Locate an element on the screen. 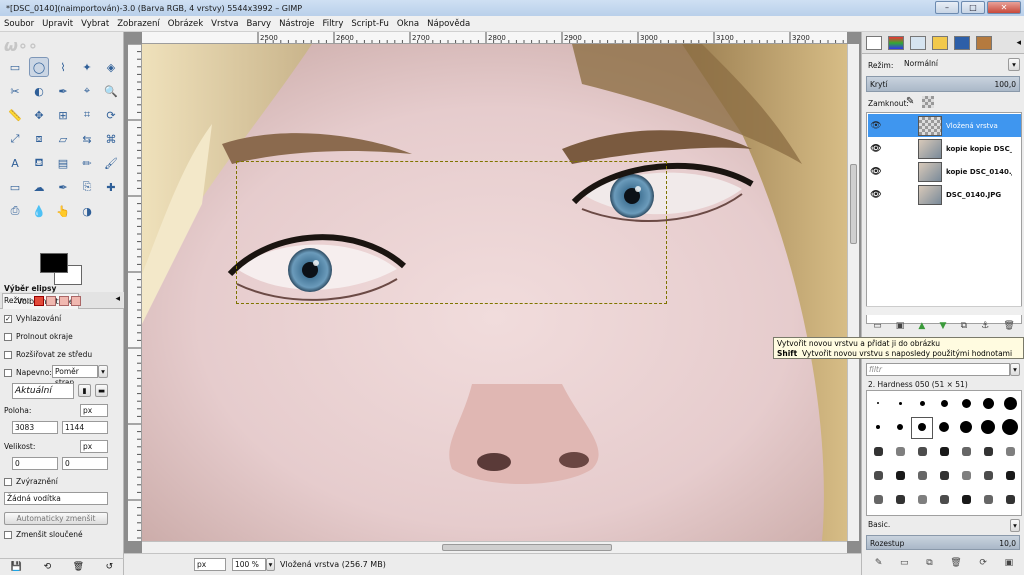 This screenshot has width=1024, height=575. menu-nastroje: Nástroje is located at coordinates (296, 24).